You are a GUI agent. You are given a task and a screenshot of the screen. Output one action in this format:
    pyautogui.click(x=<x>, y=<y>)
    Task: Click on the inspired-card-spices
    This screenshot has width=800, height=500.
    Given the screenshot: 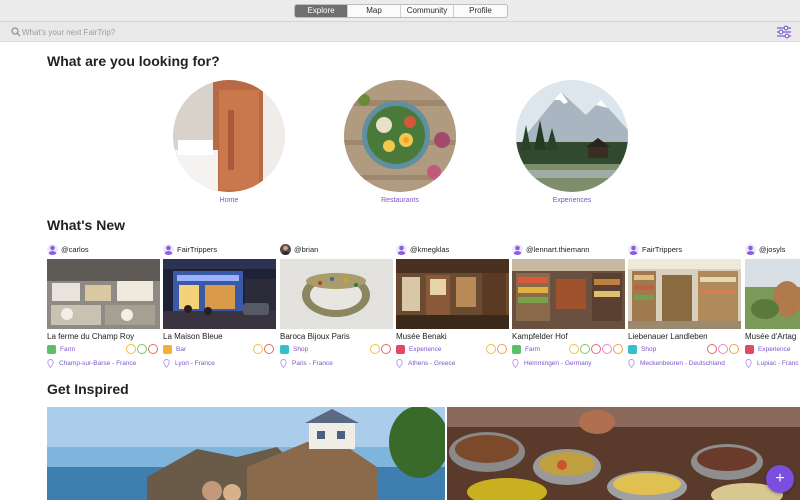 What is the action you would take?
    pyautogui.click(x=623, y=453)
    